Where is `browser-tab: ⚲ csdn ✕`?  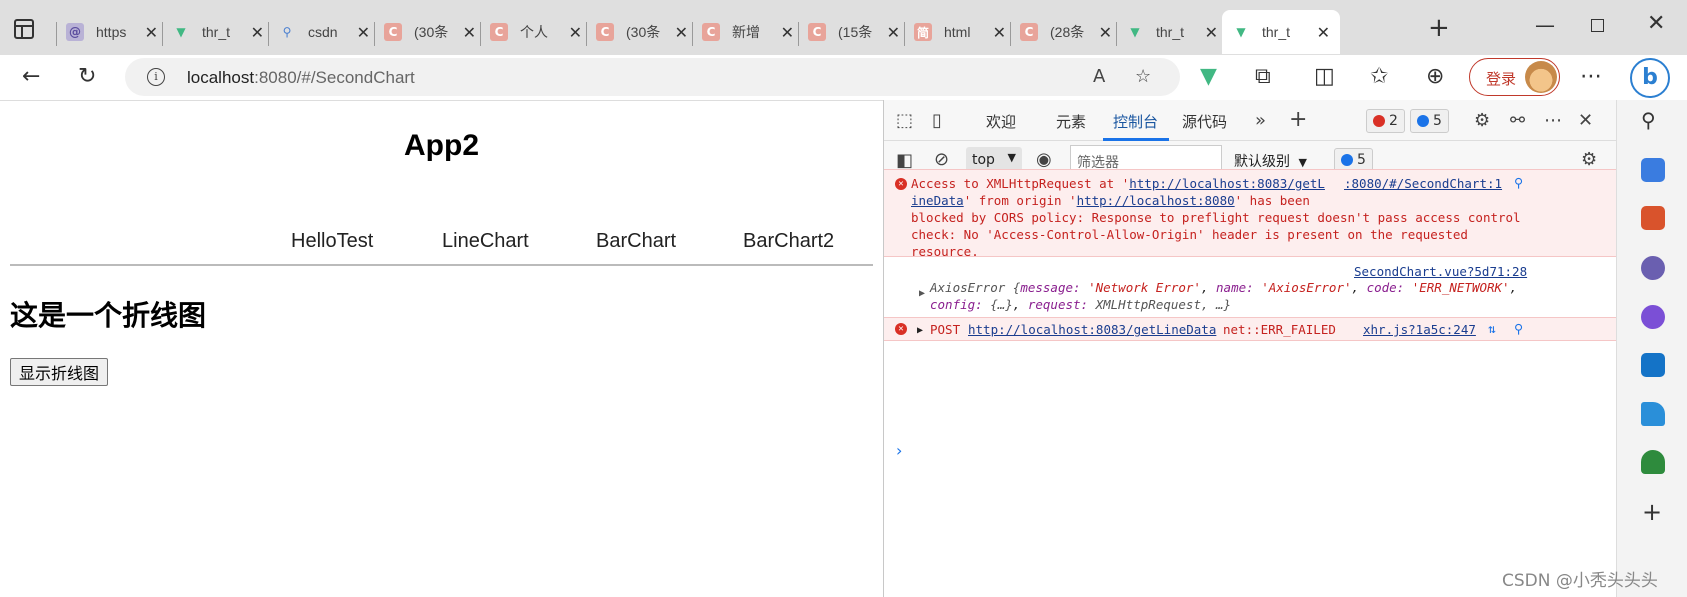
browser-tab: ⚲ csdn ✕ is located at coordinates (324, 32).